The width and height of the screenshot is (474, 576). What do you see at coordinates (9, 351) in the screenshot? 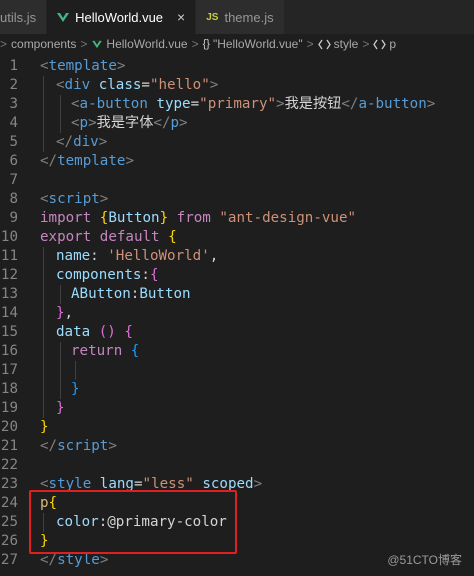
I see `line-number: 16` at bounding box center [9, 351].